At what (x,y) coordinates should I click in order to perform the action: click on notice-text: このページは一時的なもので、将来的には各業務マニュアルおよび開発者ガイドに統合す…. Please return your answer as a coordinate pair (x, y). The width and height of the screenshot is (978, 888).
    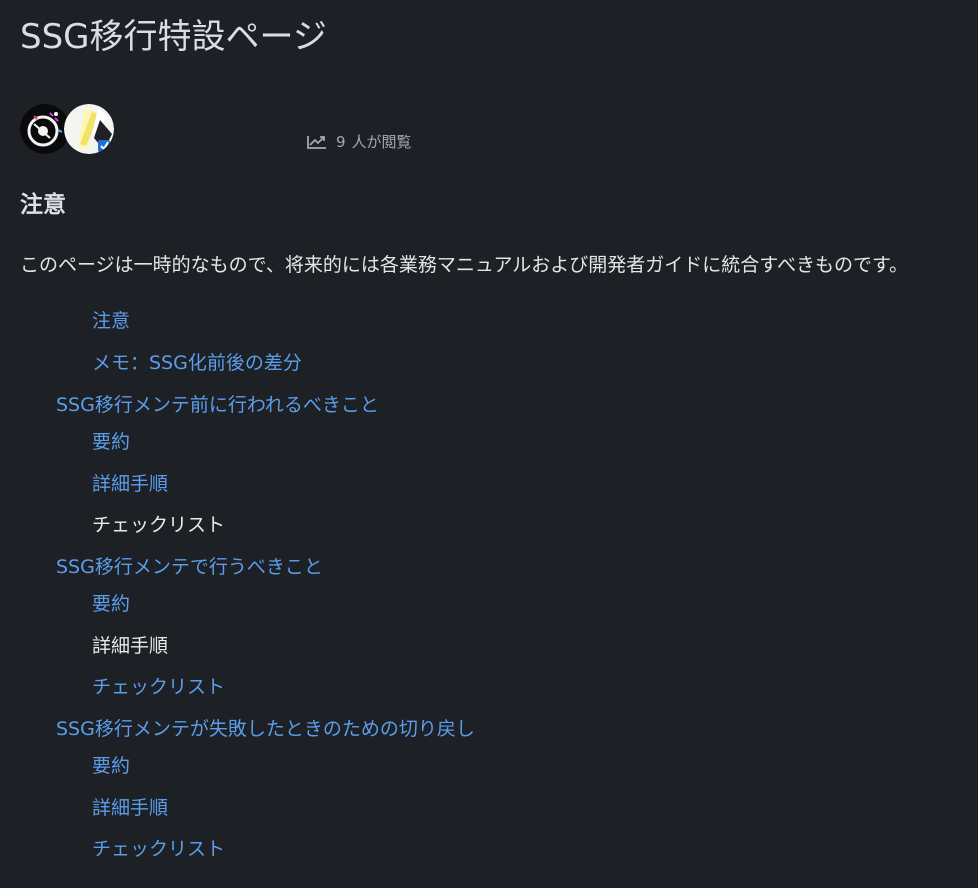
    Looking at the image, I should click on (464, 265).